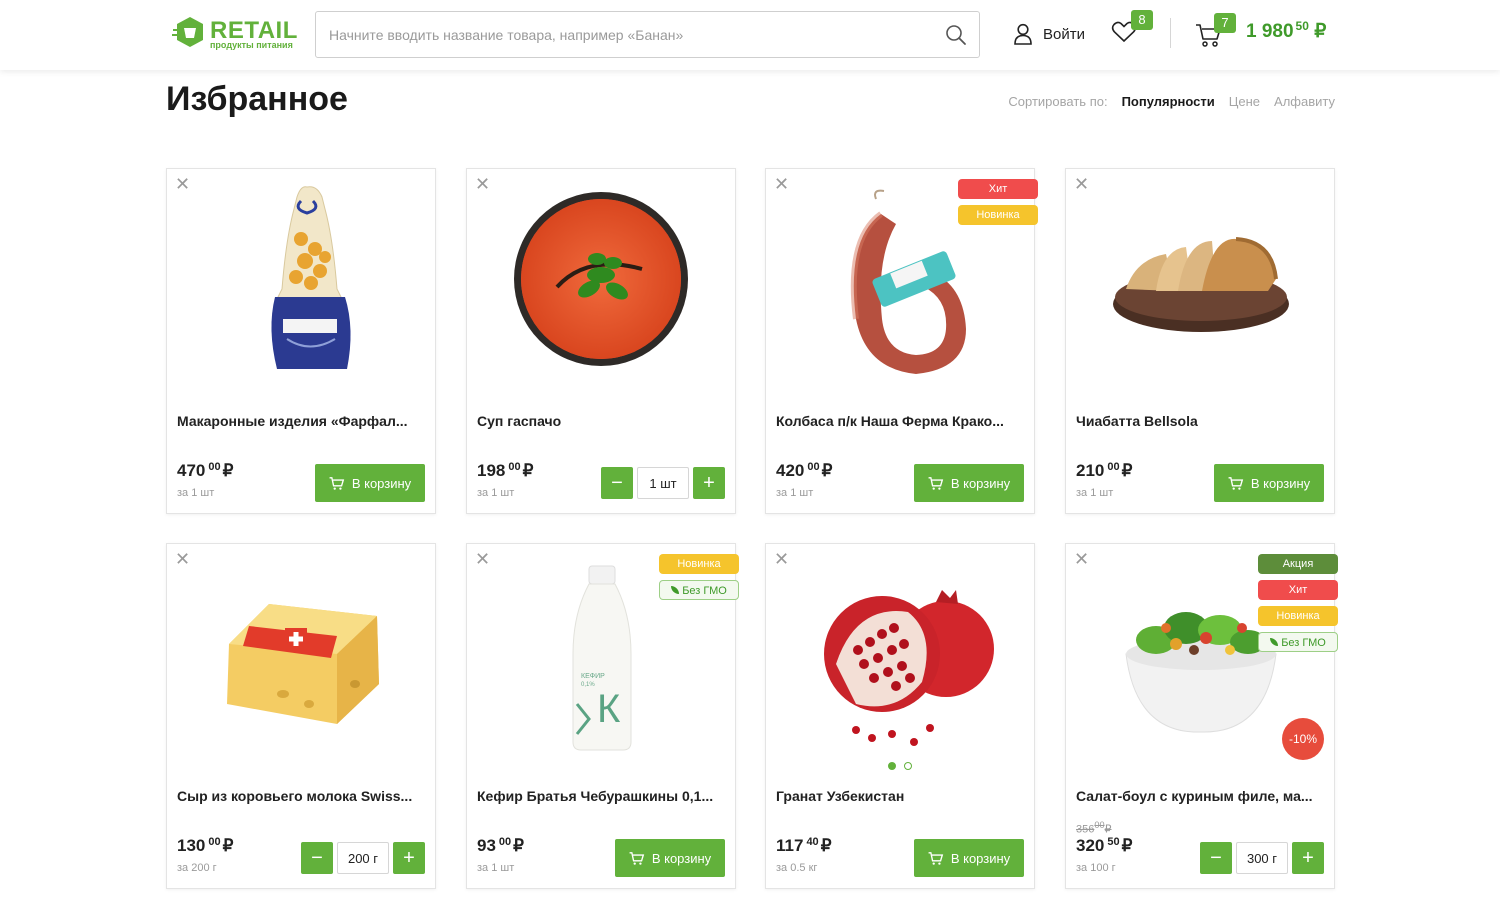 The width and height of the screenshot is (1500, 900). Describe the element at coordinates (1201, 284) in the screenshot. I see `product-image-ciabatta` at that location.